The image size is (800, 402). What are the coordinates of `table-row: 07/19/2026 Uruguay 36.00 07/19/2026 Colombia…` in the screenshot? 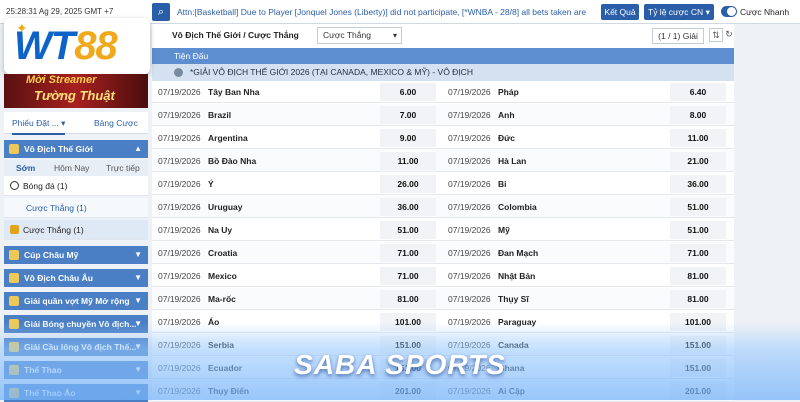 It's located at (443, 207).